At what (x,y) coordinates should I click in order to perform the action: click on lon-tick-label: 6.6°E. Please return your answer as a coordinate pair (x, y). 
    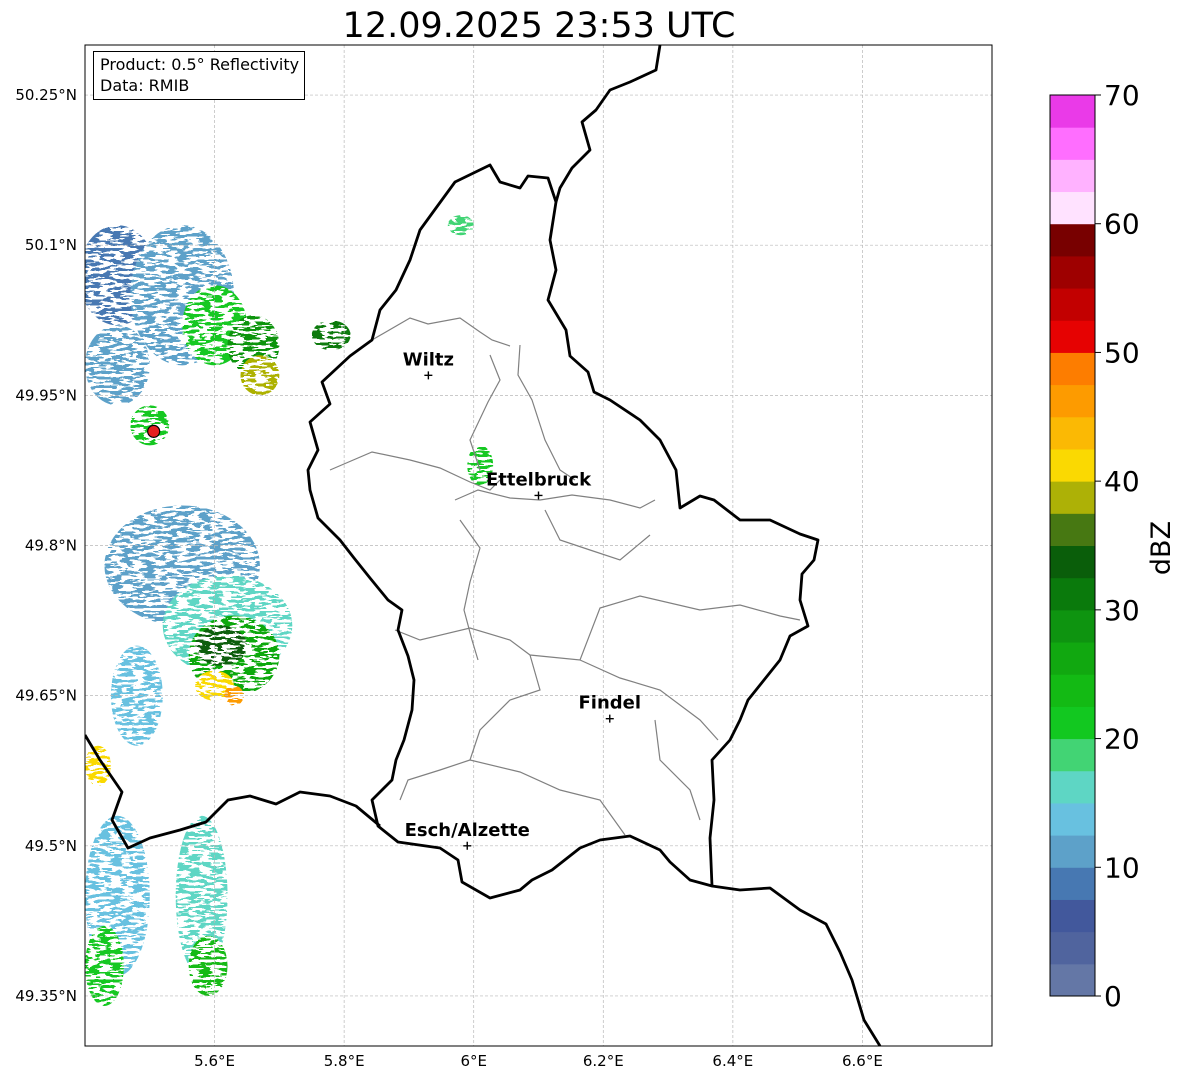
    Looking at the image, I should click on (862, 1061).